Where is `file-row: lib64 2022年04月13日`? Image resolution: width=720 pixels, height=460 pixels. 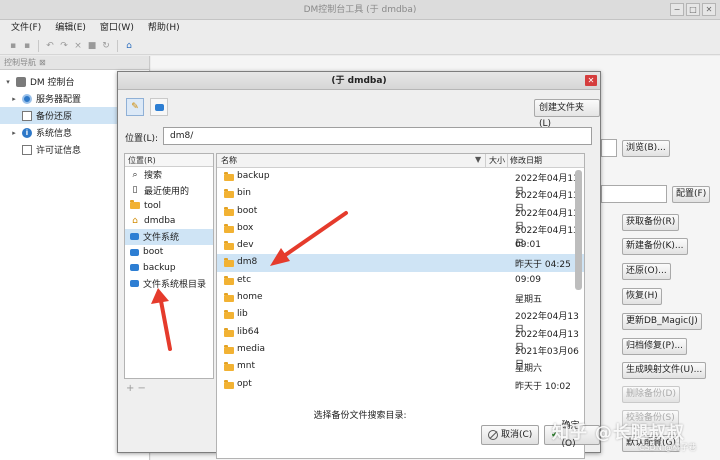 file-row: lib64 2022年04月13日 is located at coordinates (400, 338).